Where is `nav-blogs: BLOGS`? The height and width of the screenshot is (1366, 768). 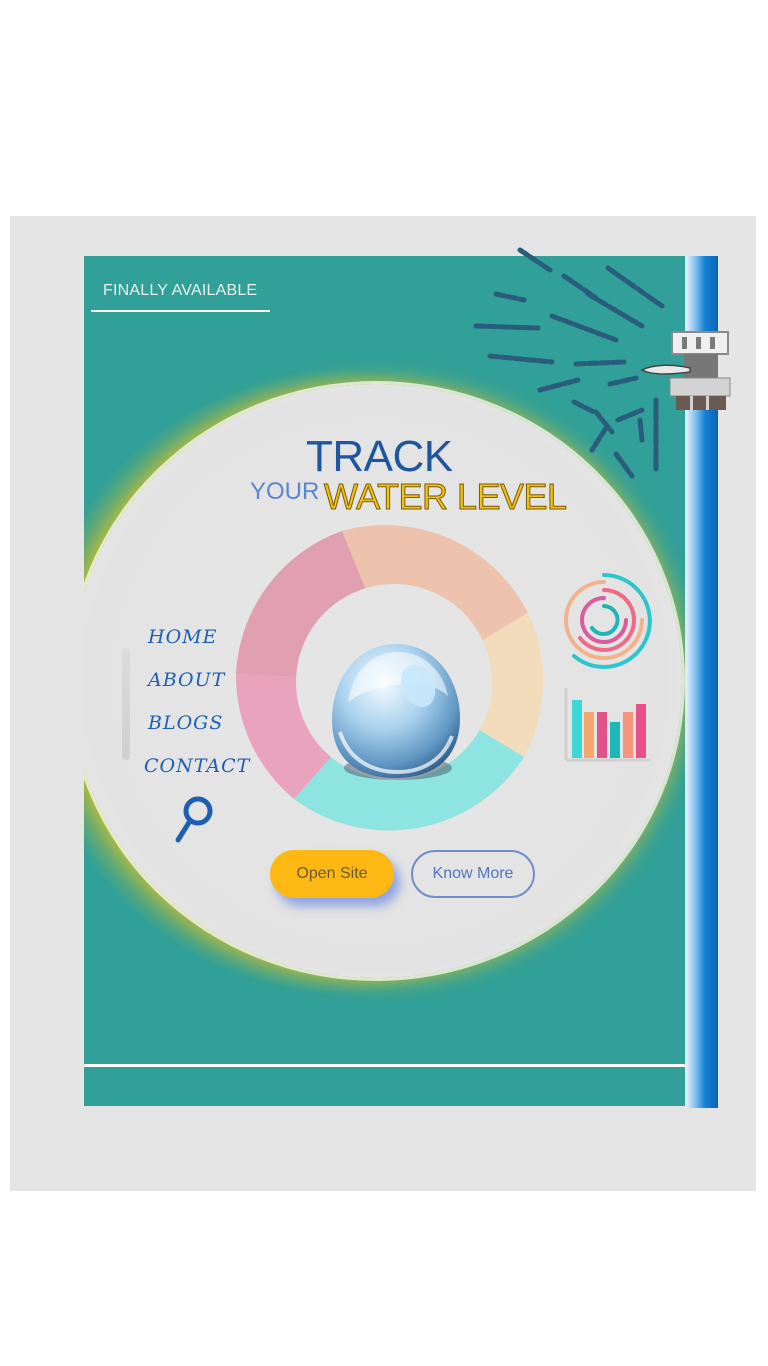
nav-blogs: BLOGS is located at coordinates (185, 723).